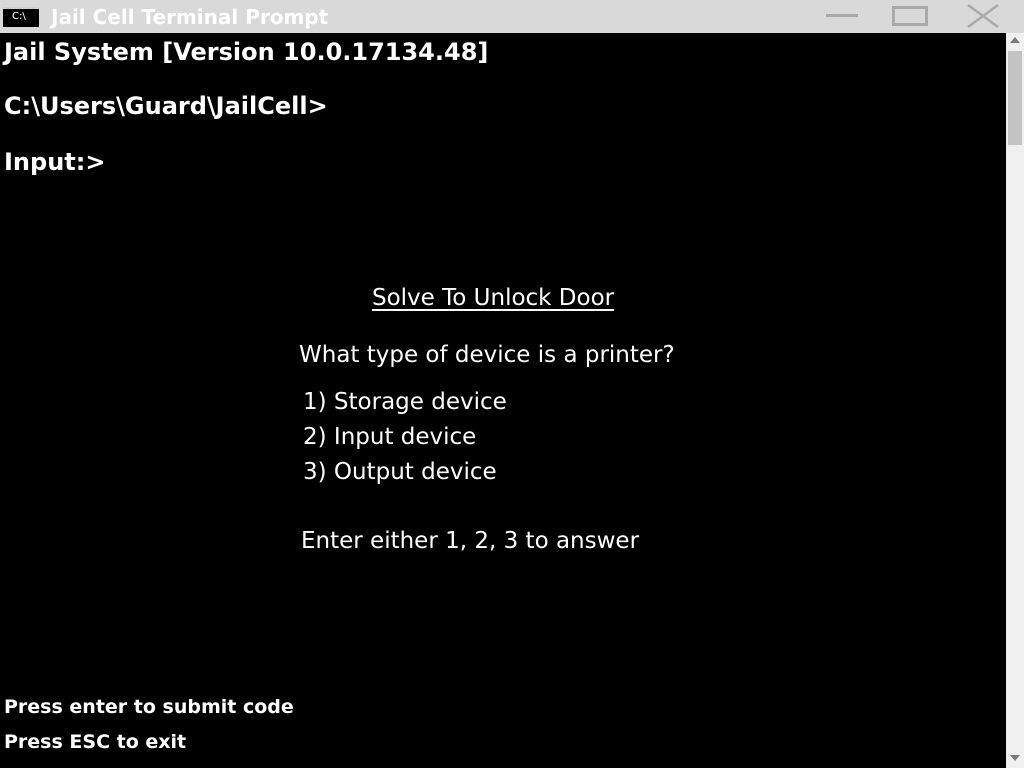 The height and width of the screenshot is (768, 1024). Describe the element at coordinates (149, 707) in the screenshot. I see `submit-hint: Press enter to submit code` at that location.